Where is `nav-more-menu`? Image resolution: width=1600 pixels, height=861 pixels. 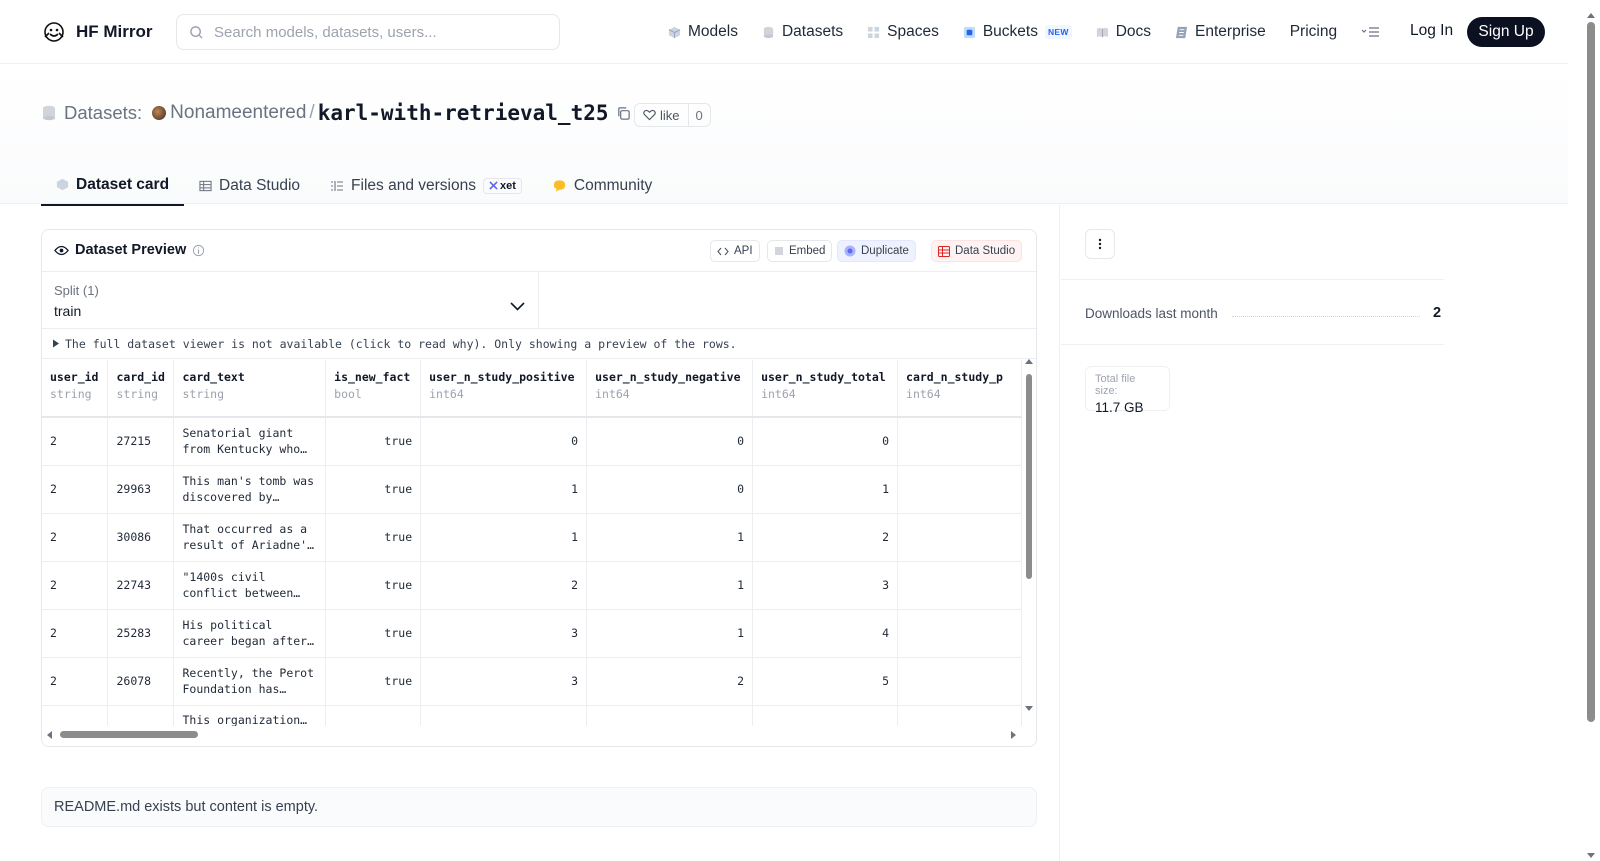
nav-more-menu is located at coordinates (1371, 32).